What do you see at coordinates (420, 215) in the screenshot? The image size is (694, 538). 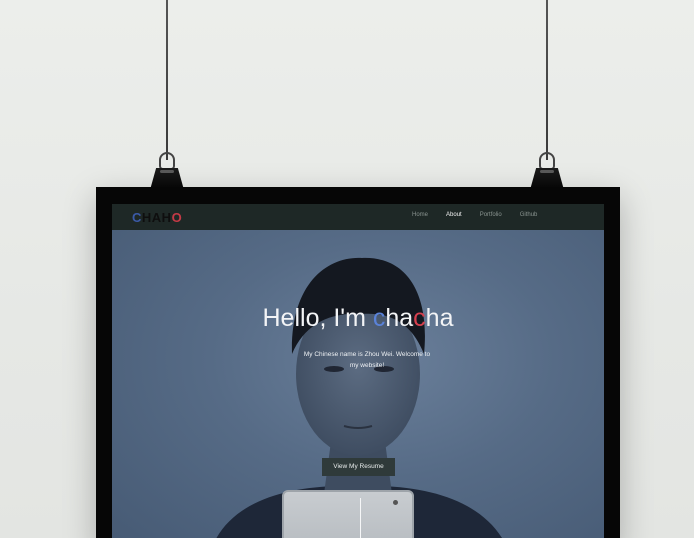 I see `nav-item-home: Home` at bounding box center [420, 215].